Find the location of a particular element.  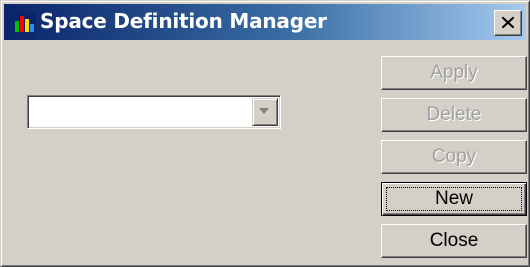

title-bar: Space Definition Manager is located at coordinates (265, 22).